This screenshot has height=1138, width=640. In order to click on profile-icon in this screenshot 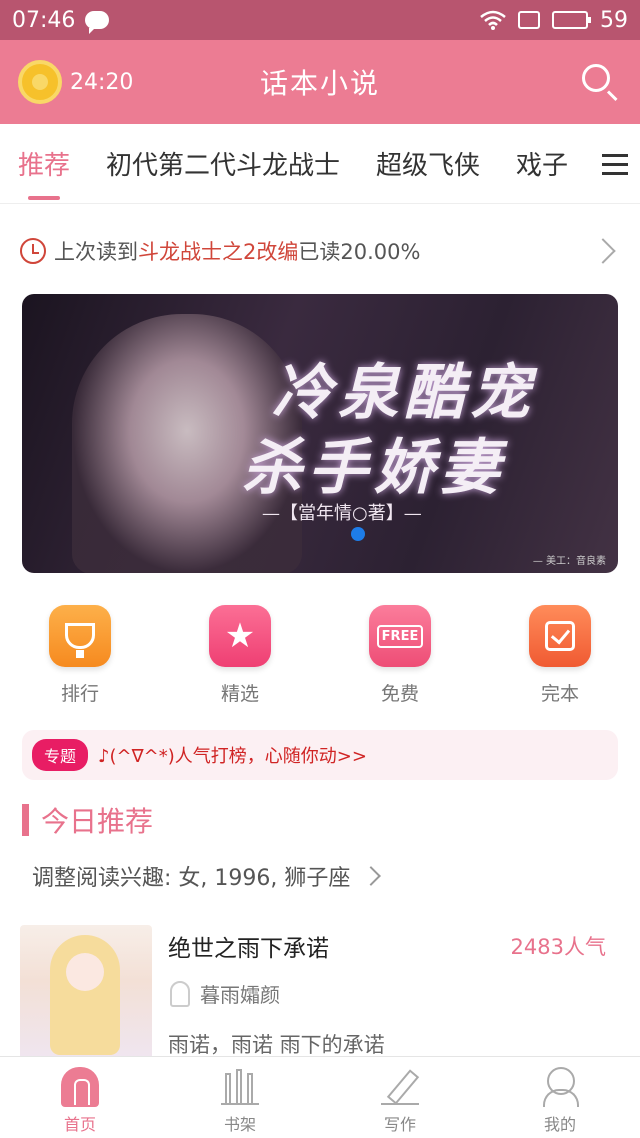, I will do `click(560, 1087)`.